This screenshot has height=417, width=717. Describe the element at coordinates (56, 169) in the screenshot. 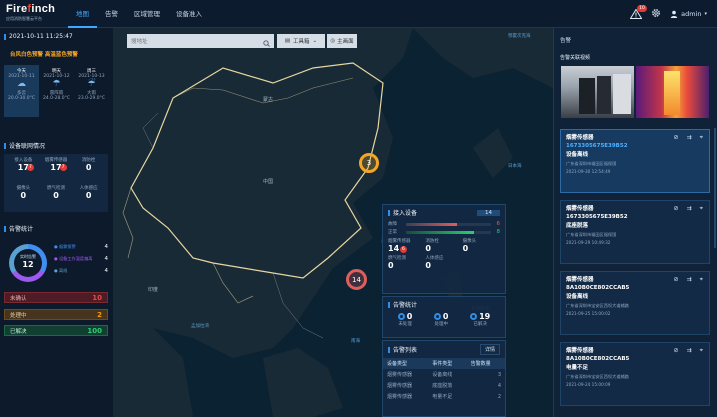

I see `device-item-smoke: 烟雾传感器 17 7` at that location.